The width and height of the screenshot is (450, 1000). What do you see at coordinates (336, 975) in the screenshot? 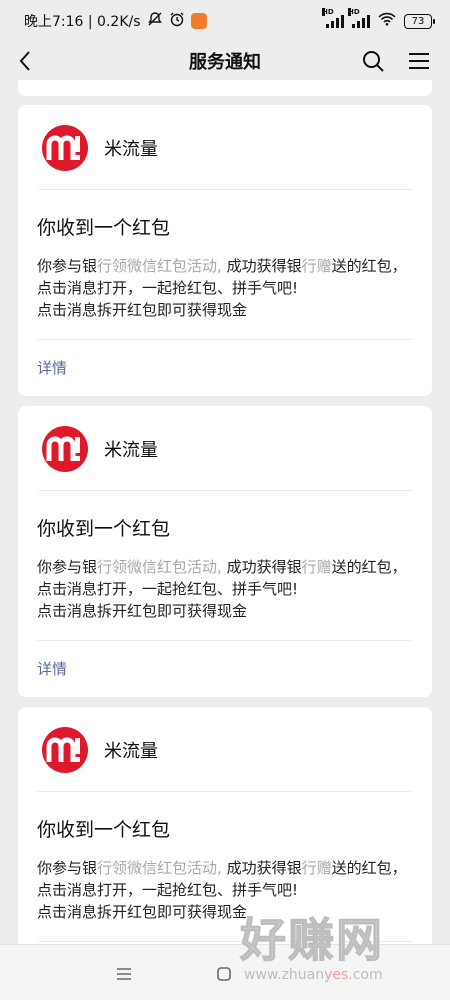
I see `watermark-url-part: yes` at bounding box center [336, 975].